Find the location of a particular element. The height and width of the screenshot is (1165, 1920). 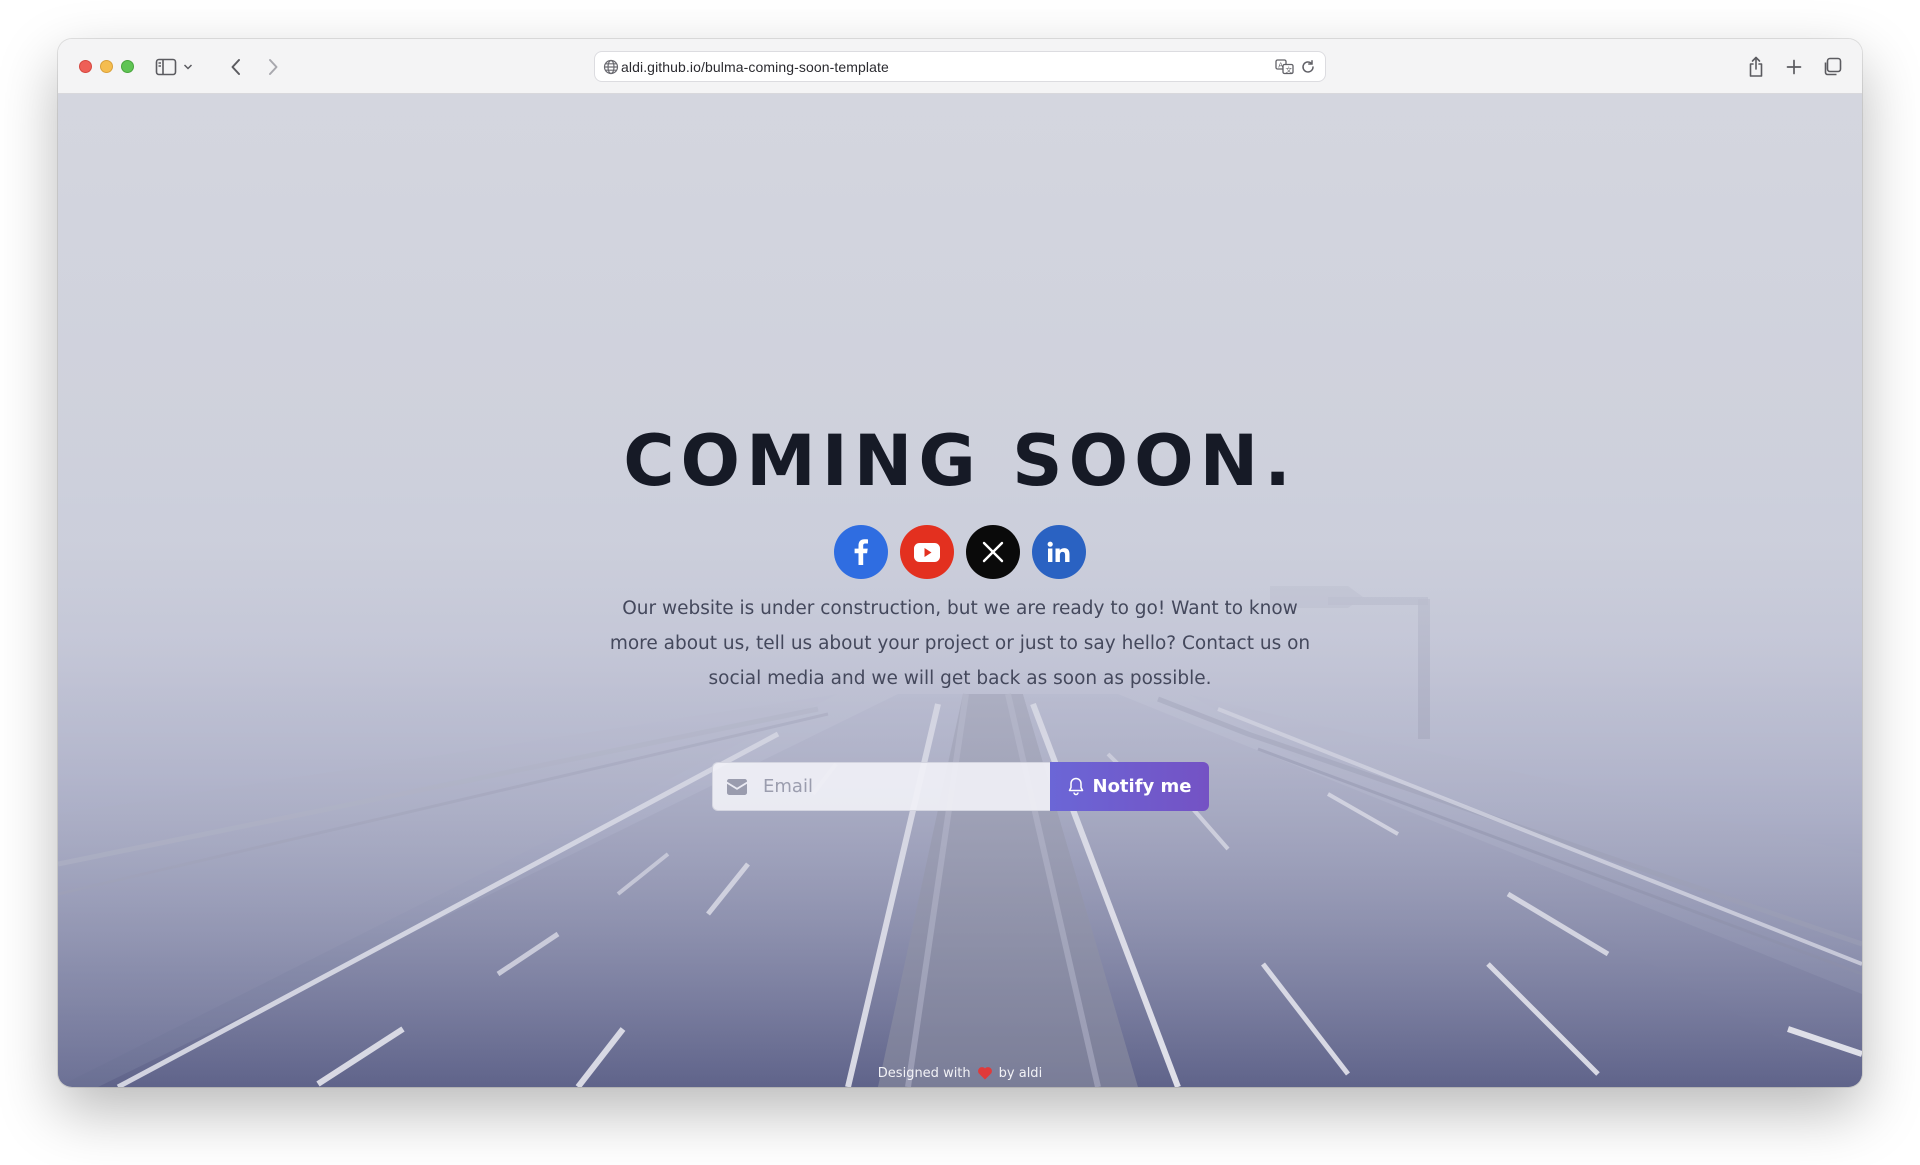

new-tab-icon is located at coordinates (1794, 67).